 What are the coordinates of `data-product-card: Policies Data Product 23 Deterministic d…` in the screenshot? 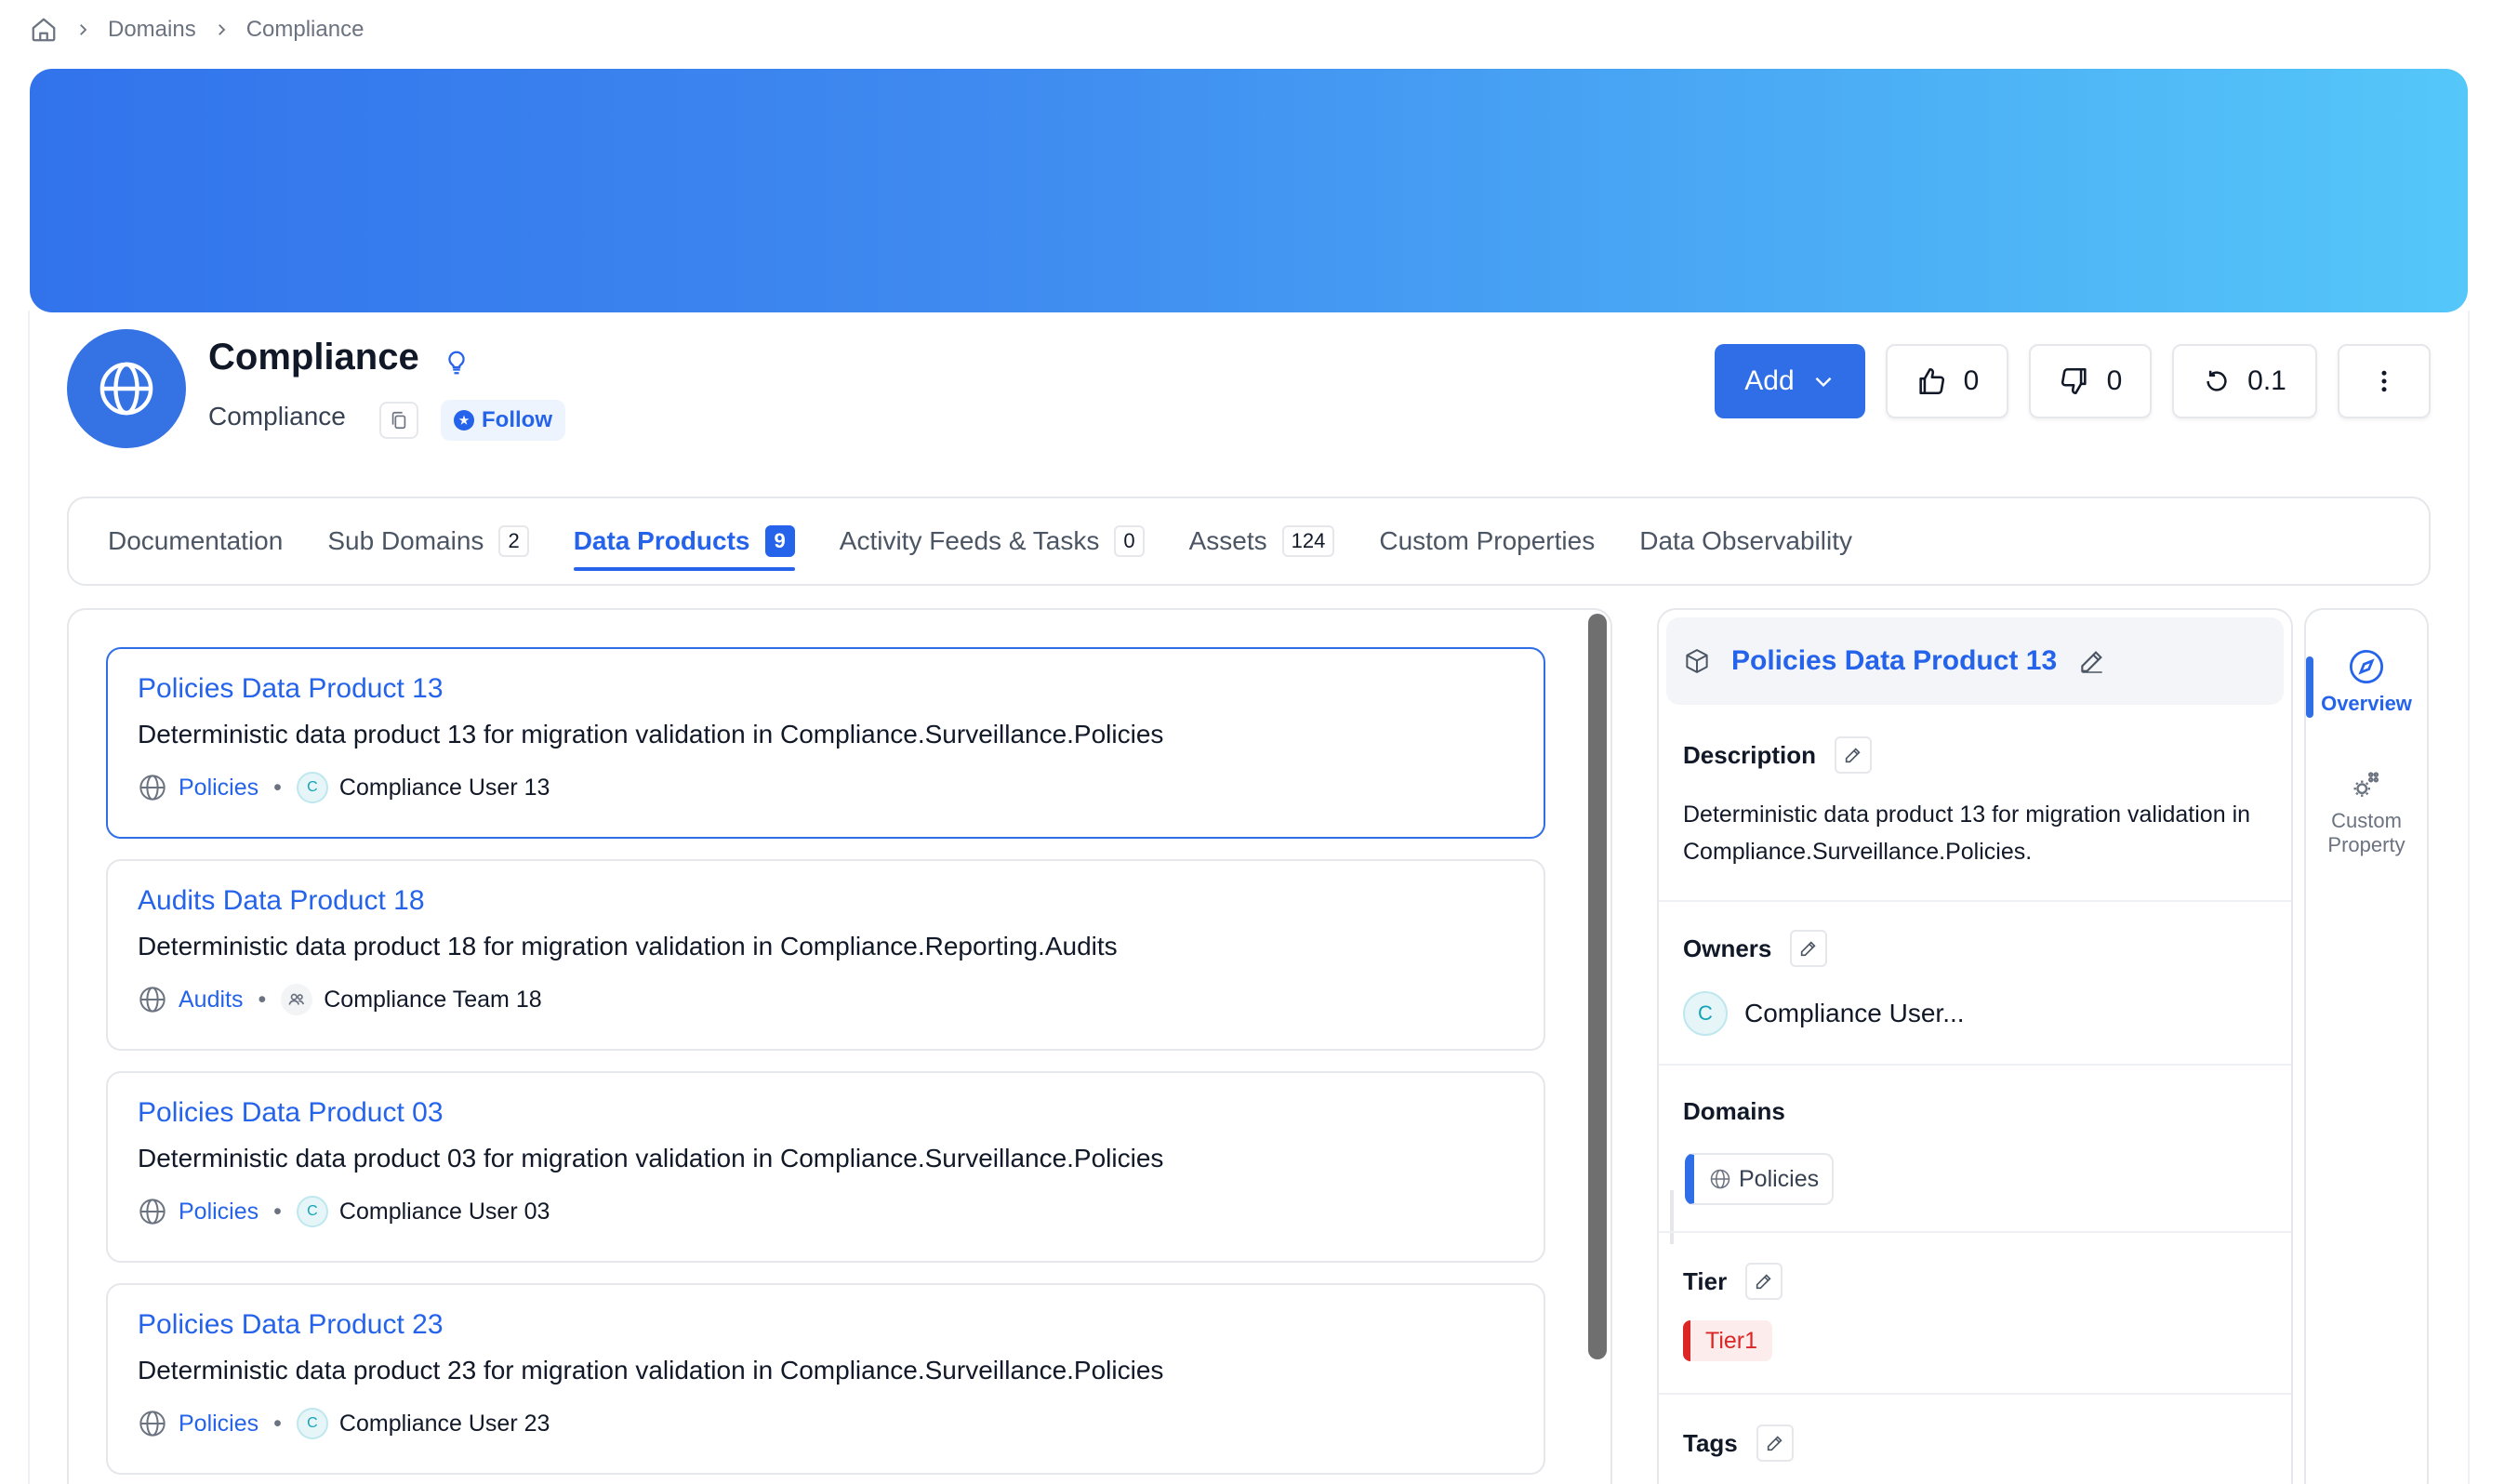 It's located at (825, 1379).